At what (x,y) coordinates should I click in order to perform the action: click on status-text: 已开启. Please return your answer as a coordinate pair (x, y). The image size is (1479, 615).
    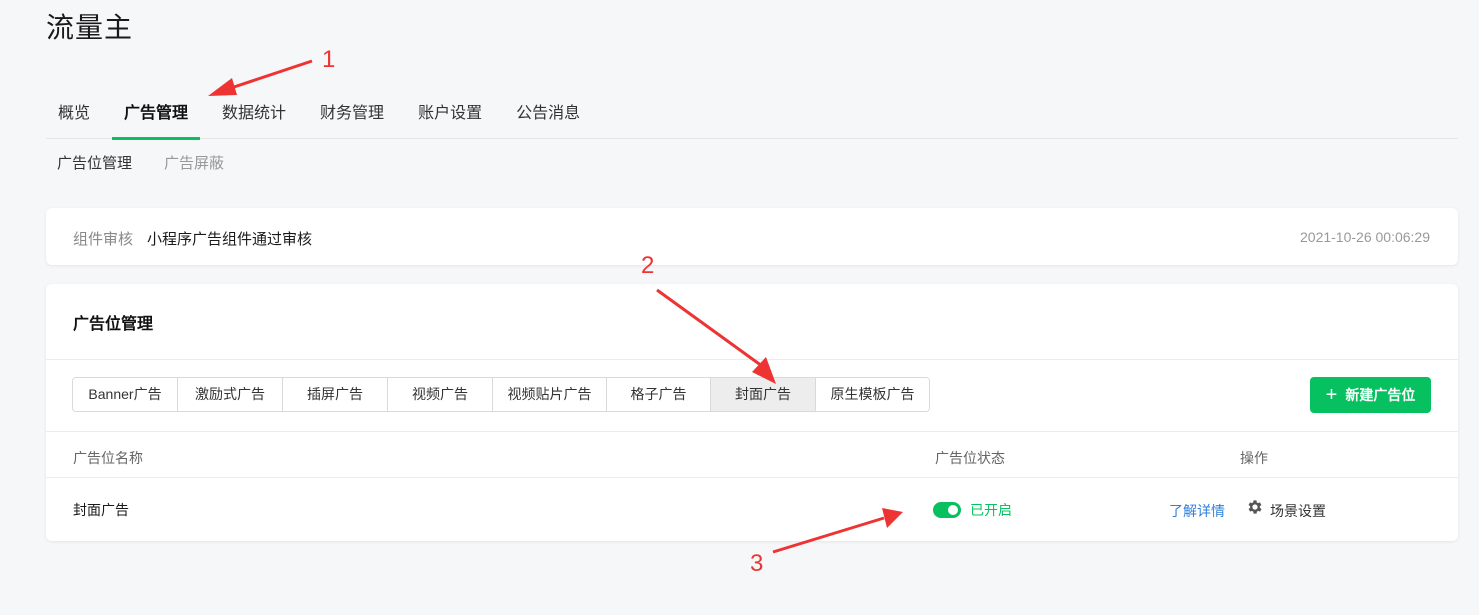
    Looking at the image, I should click on (991, 510).